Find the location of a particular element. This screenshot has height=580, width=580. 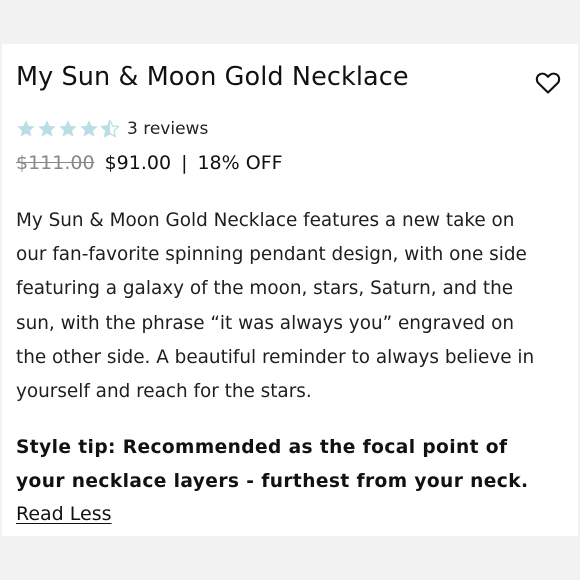

price-row: $111.00 $91.00 | 18% OFF is located at coordinates (149, 163).